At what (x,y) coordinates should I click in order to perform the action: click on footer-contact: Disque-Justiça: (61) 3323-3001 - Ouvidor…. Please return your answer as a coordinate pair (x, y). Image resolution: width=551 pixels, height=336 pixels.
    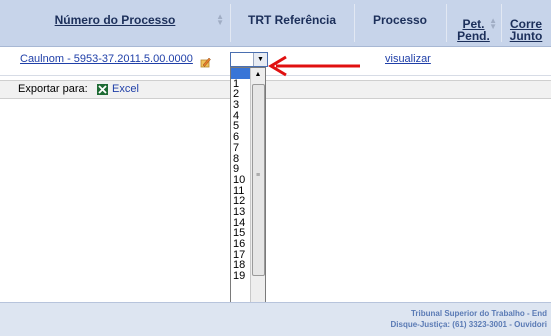
    Looking at the image, I should click on (469, 324).